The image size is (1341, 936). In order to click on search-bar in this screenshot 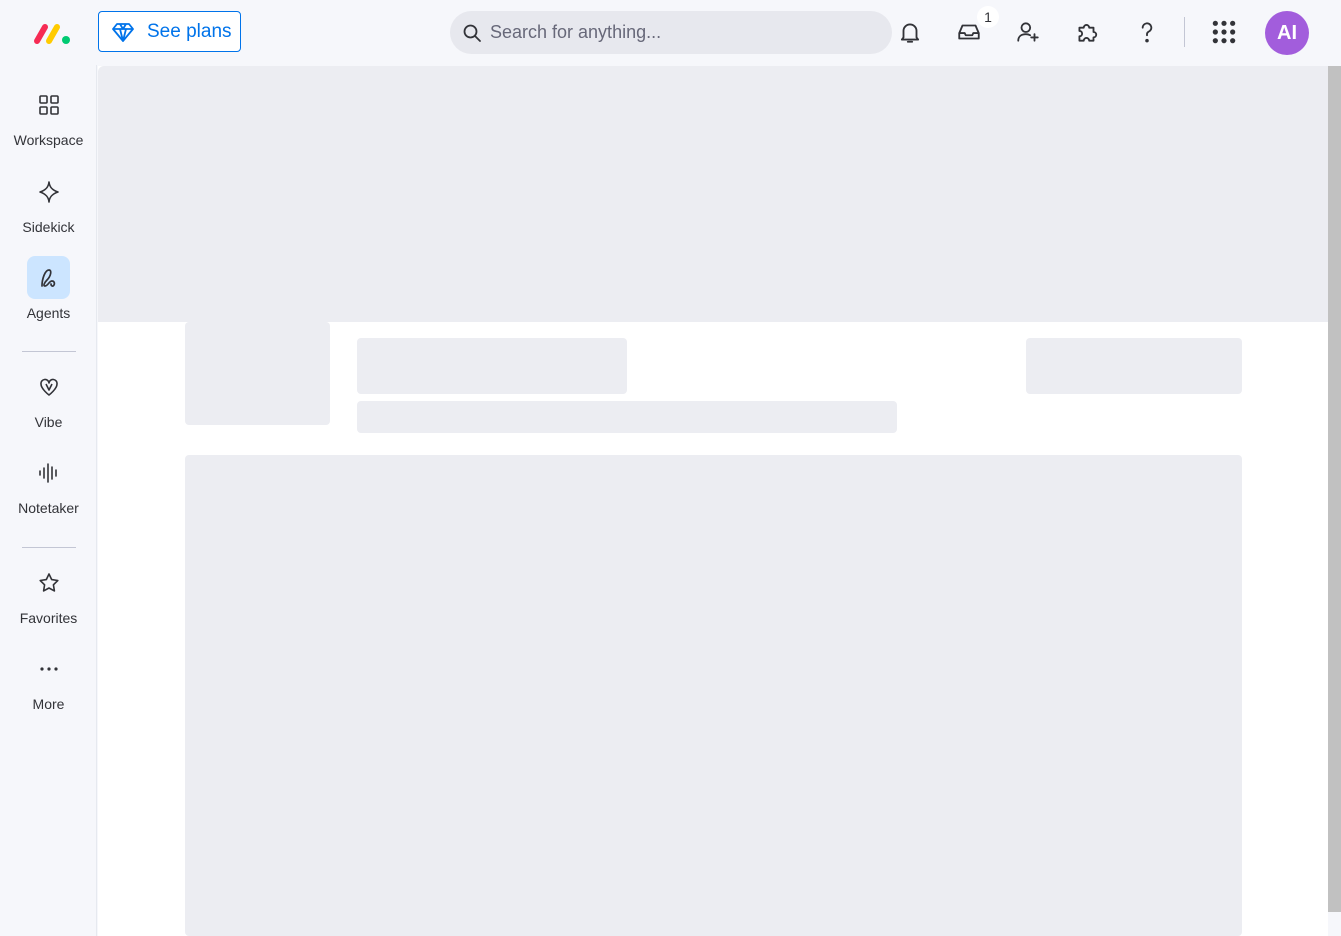, I will do `click(671, 32)`.